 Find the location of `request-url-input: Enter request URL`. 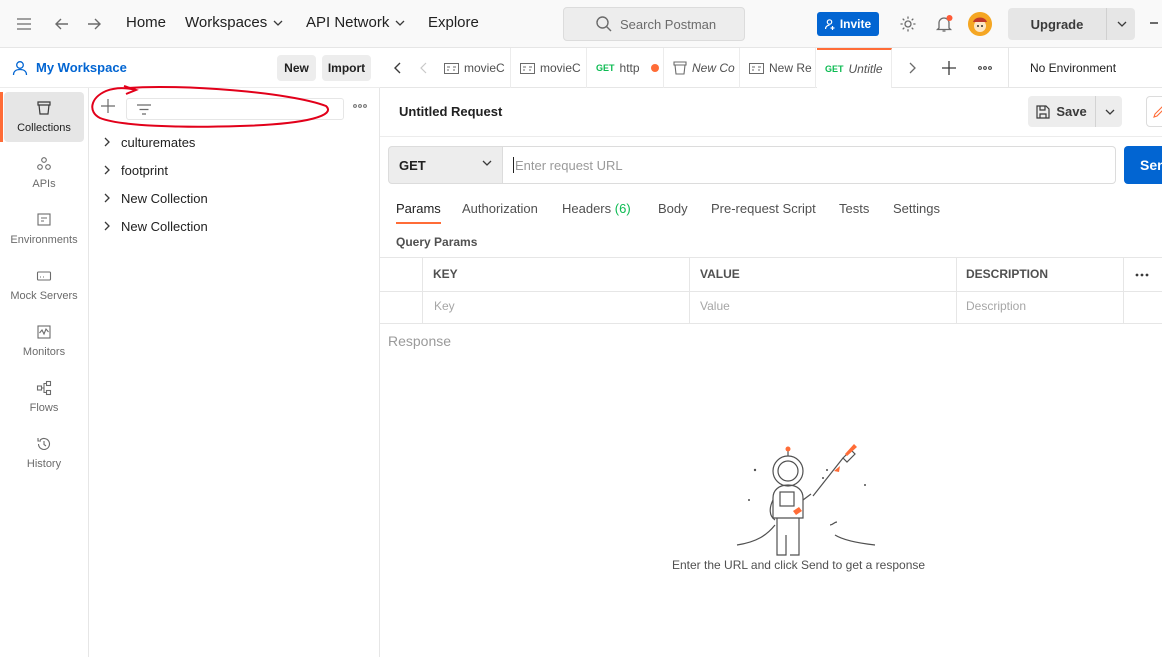

request-url-input: Enter request URL is located at coordinates (809, 165).